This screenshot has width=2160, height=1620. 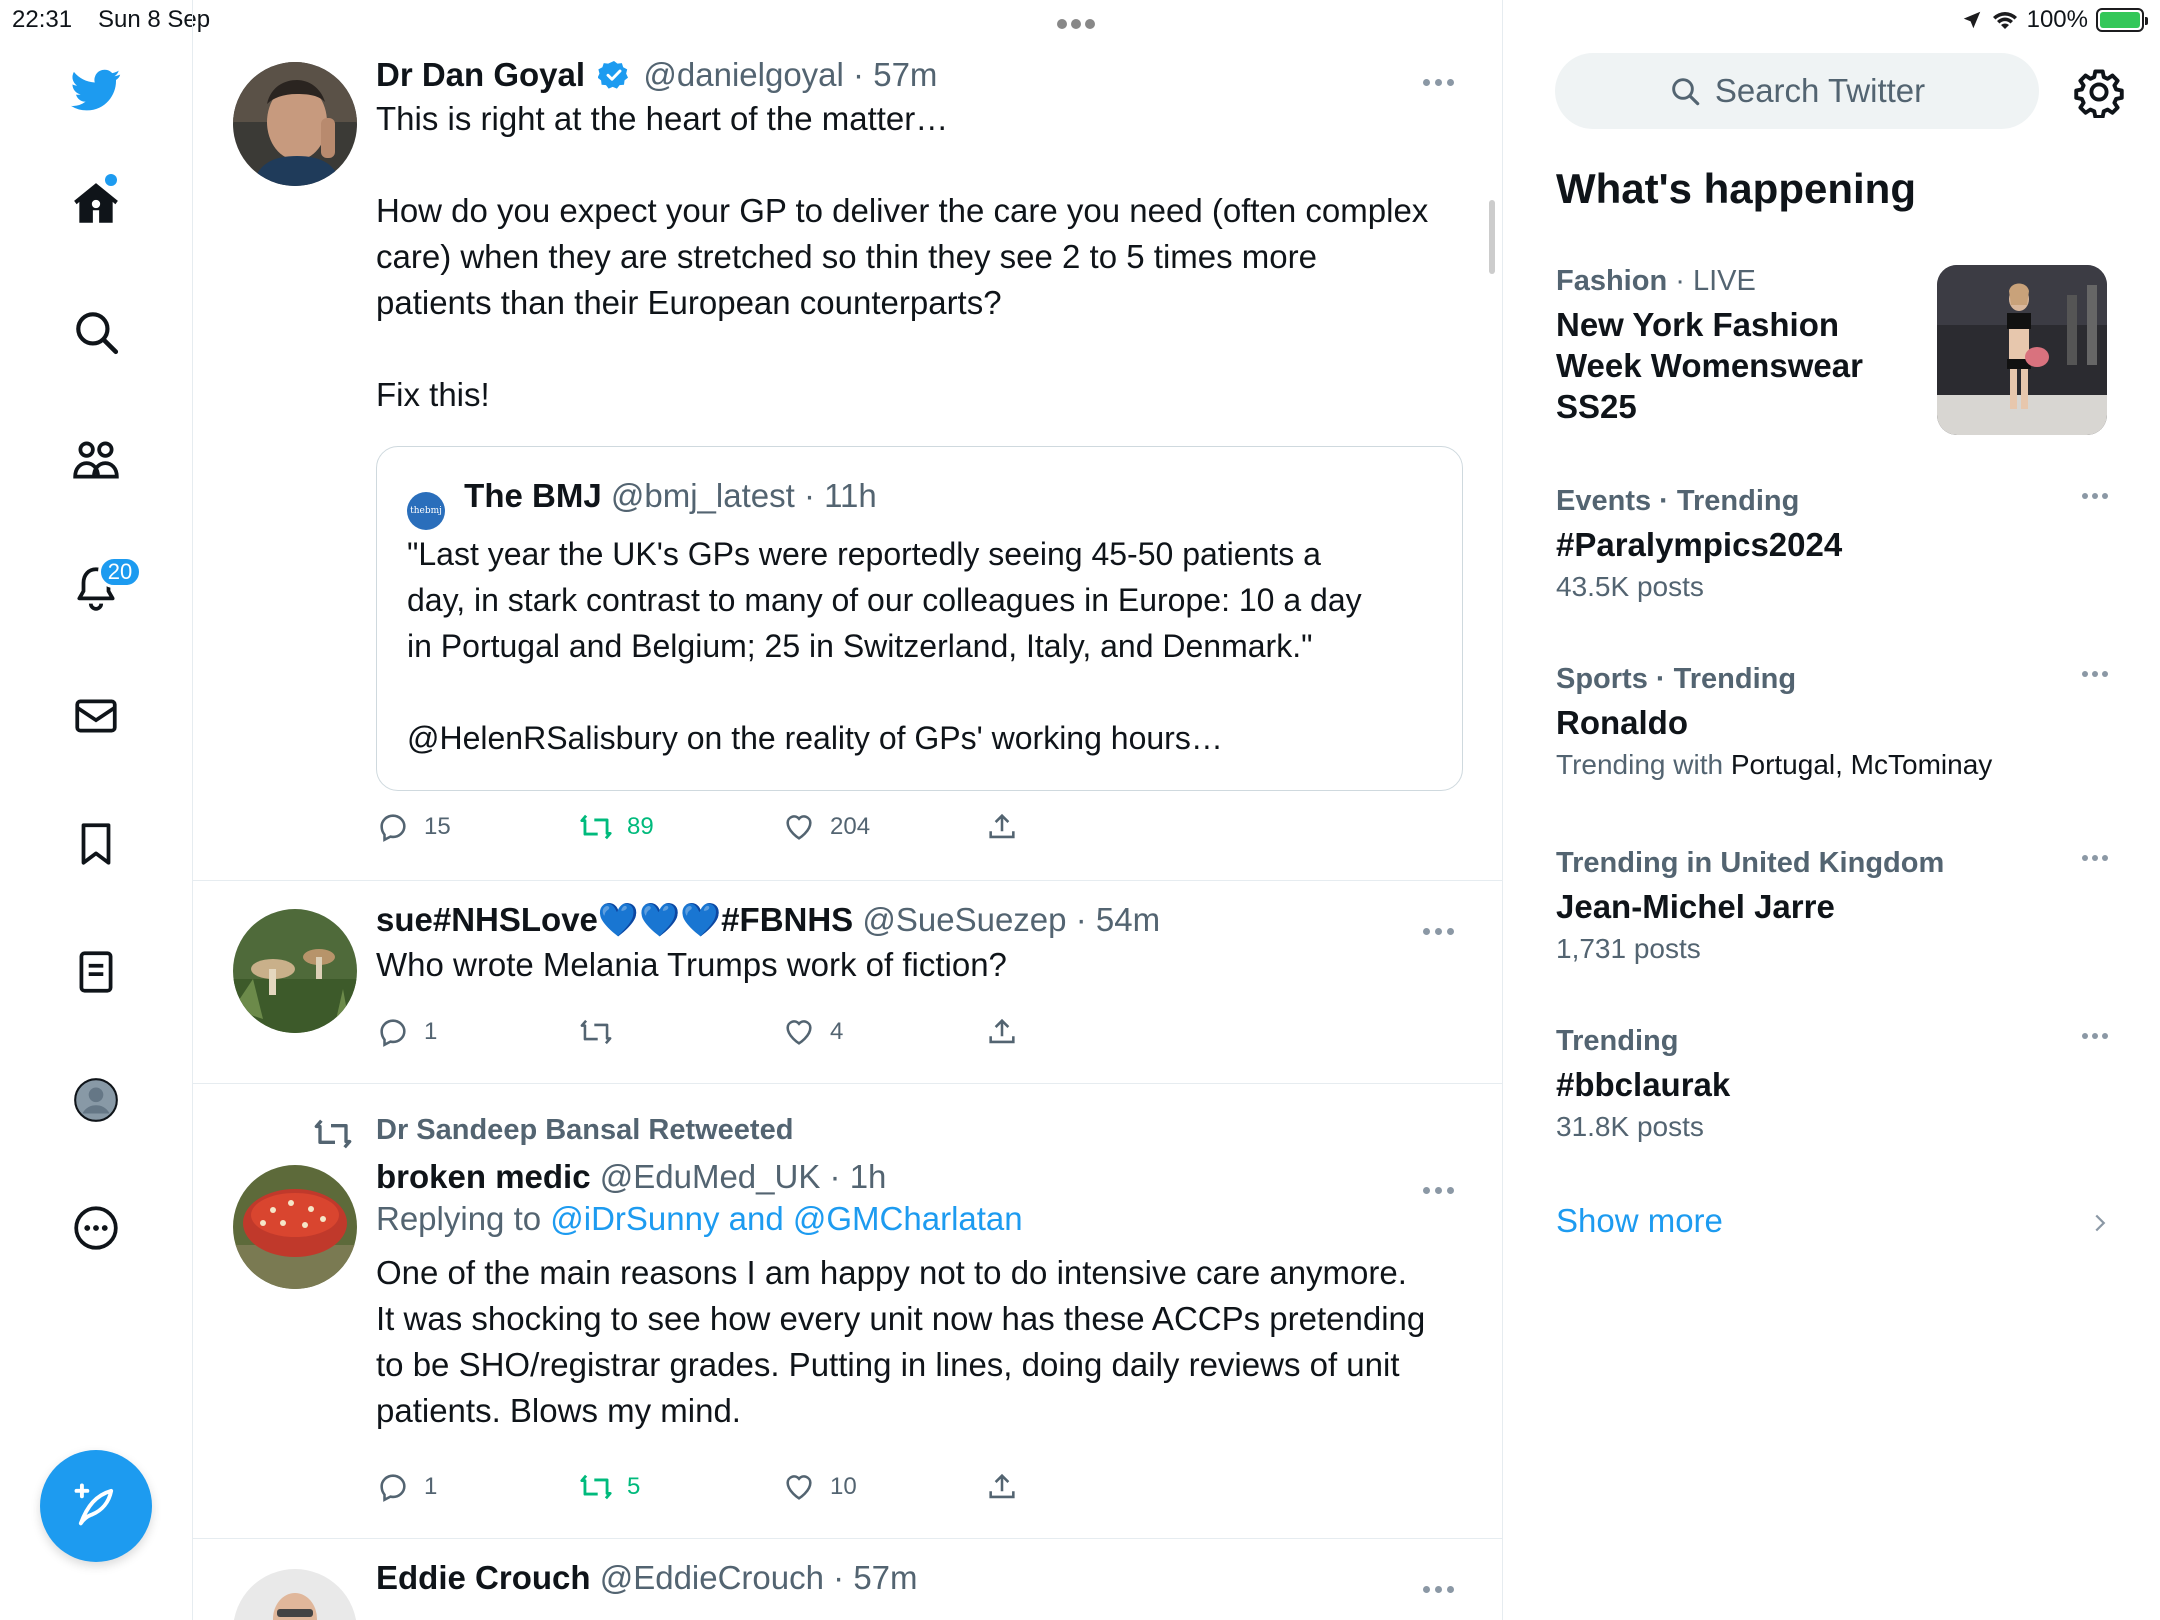 I want to click on compose-icon, so click(x=94, y=1504).